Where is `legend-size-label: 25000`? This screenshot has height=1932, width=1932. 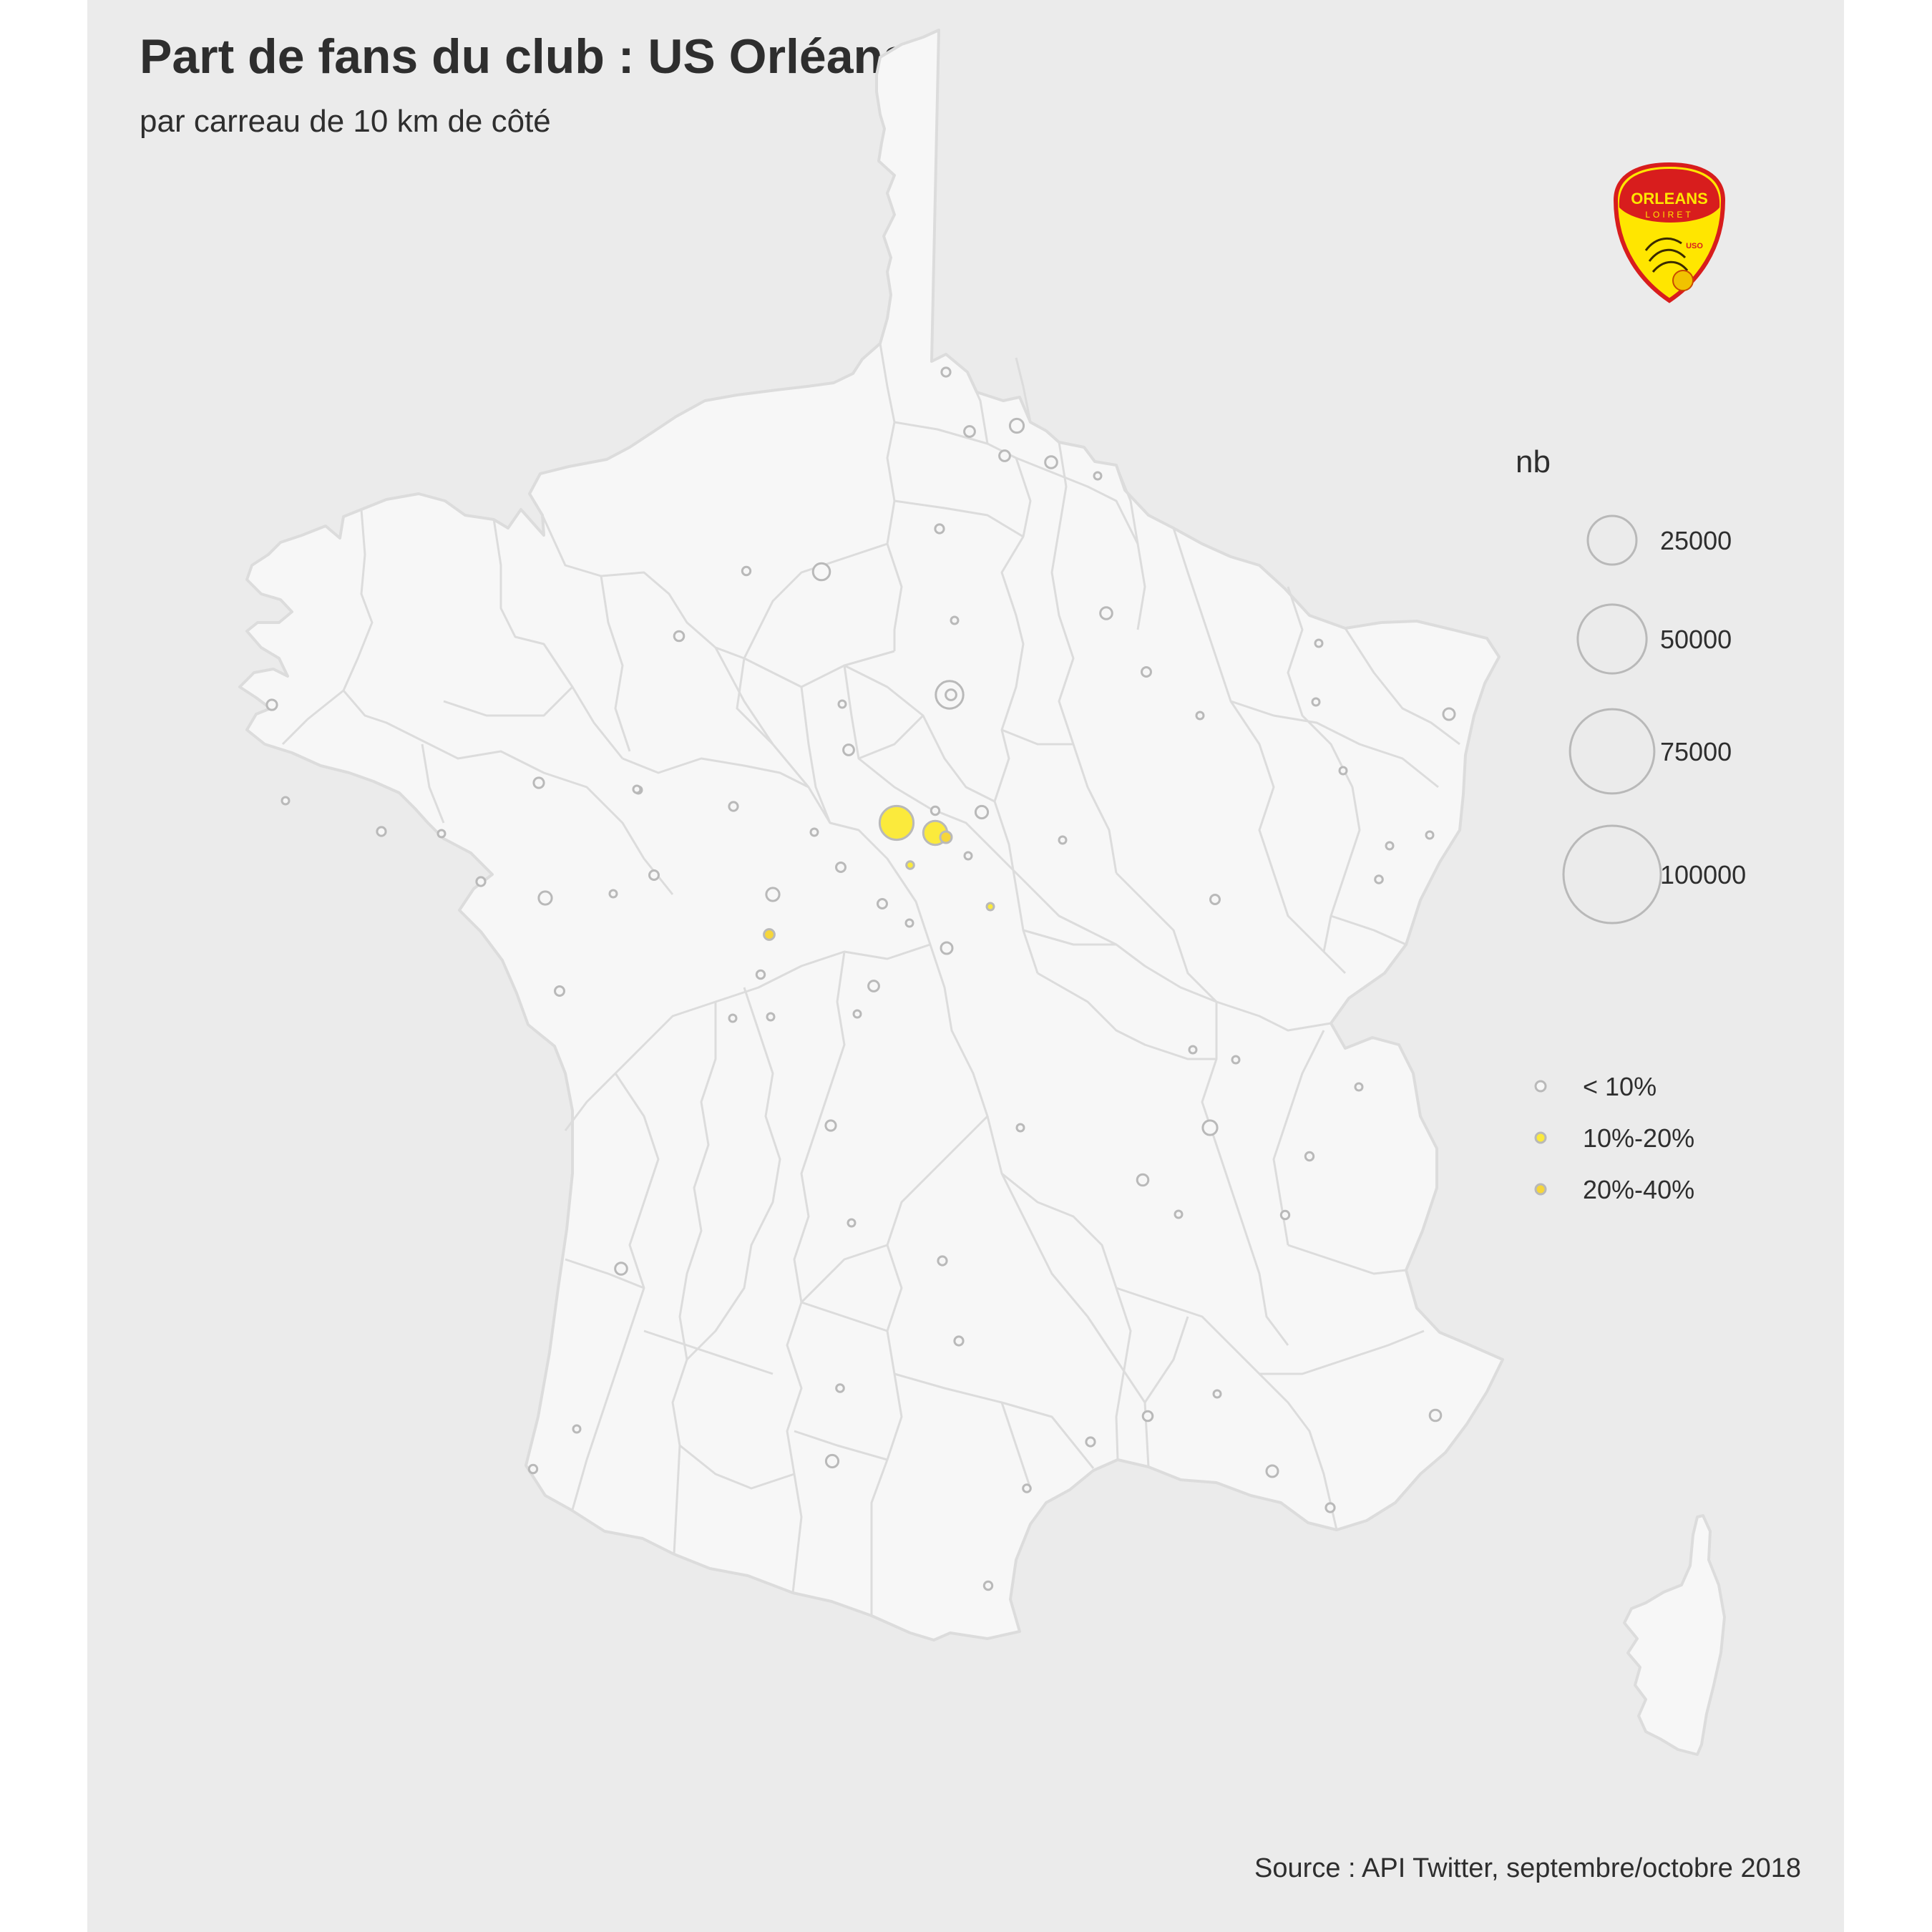
legend-size-label: 25000 is located at coordinates (1696, 540).